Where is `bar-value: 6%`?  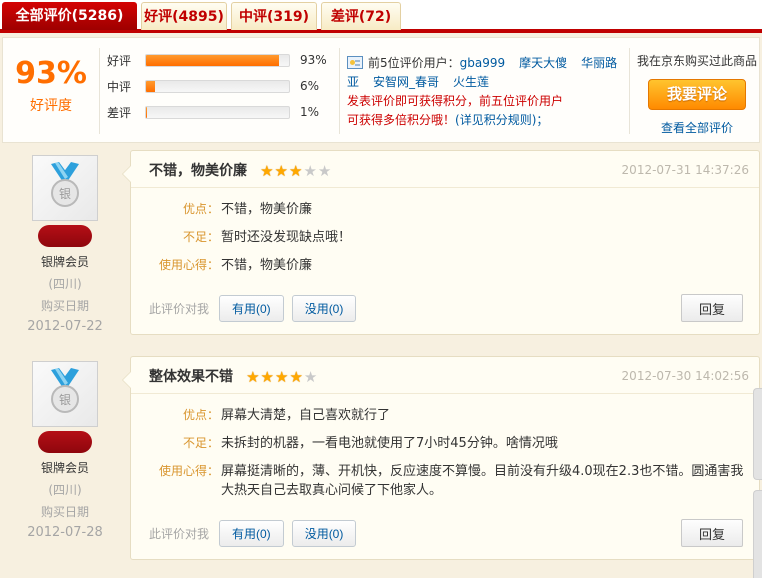
bar-value: 6% is located at coordinates (310, 86).